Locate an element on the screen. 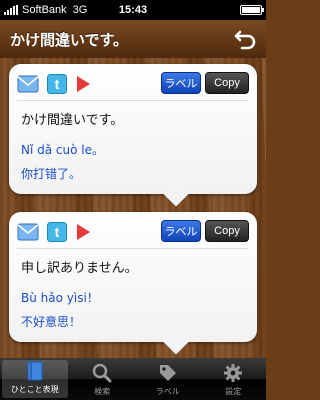 The height and width of the screenshot is (400, 320). pinyin-text: Nǐ dǎ cuò le。 is located at coordinates (62, 150).